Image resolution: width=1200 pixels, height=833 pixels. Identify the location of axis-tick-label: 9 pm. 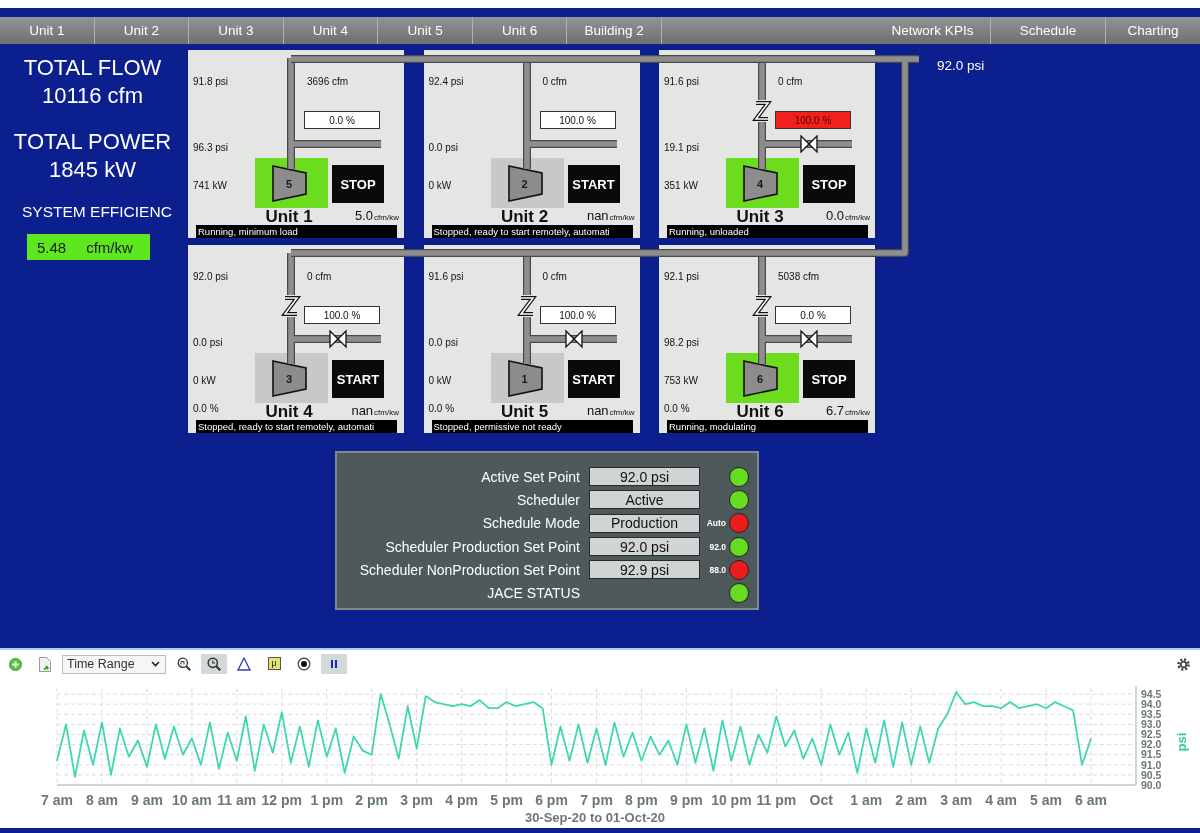
(686, 800).